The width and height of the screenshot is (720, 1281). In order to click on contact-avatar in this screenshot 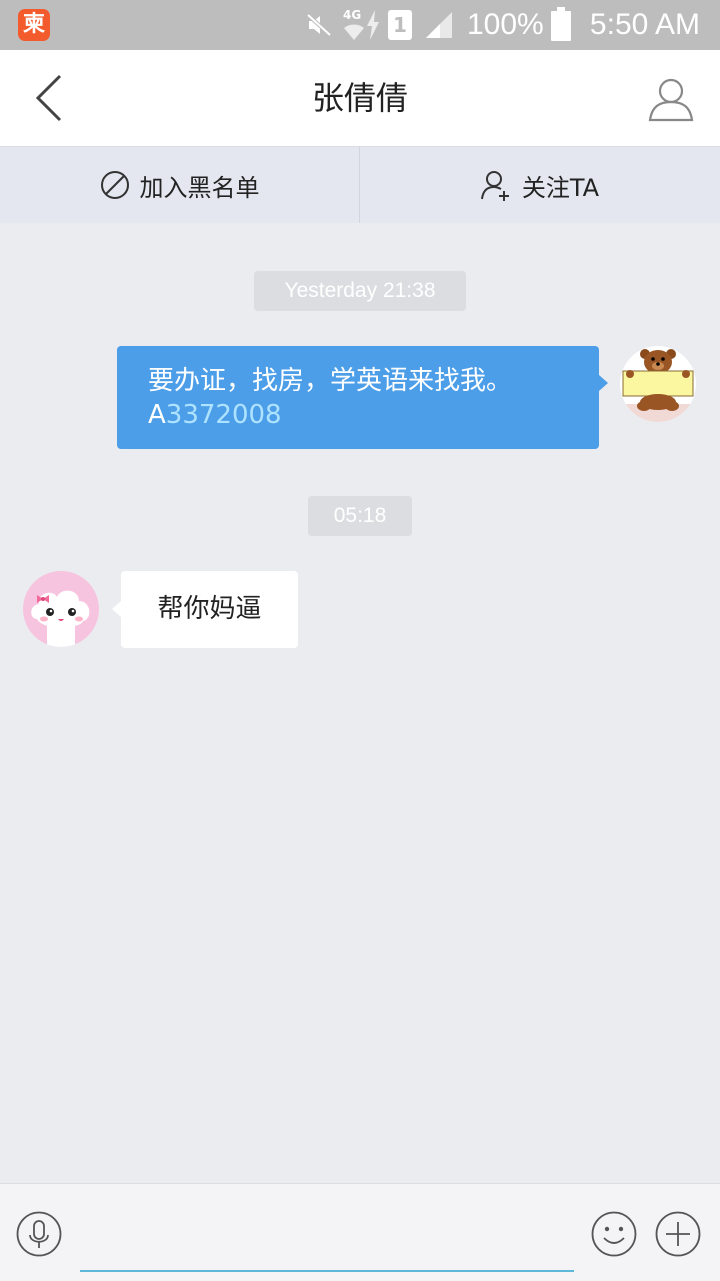, I will do `click(61, 609)`.